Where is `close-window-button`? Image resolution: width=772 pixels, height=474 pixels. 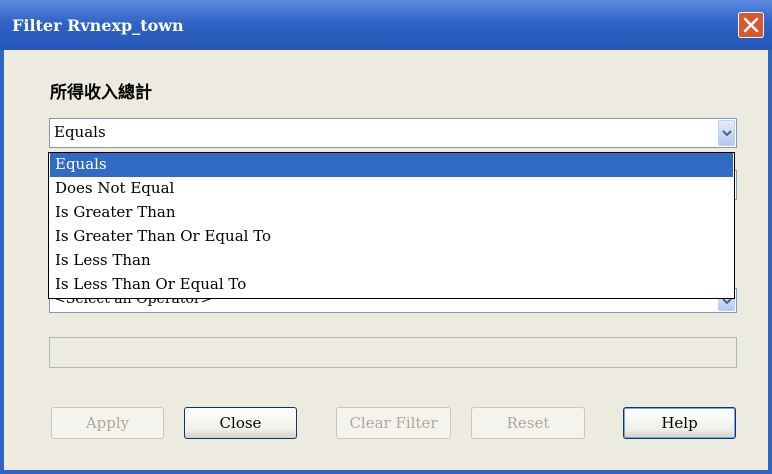 close-window-button is located at coordinates (751, 25).